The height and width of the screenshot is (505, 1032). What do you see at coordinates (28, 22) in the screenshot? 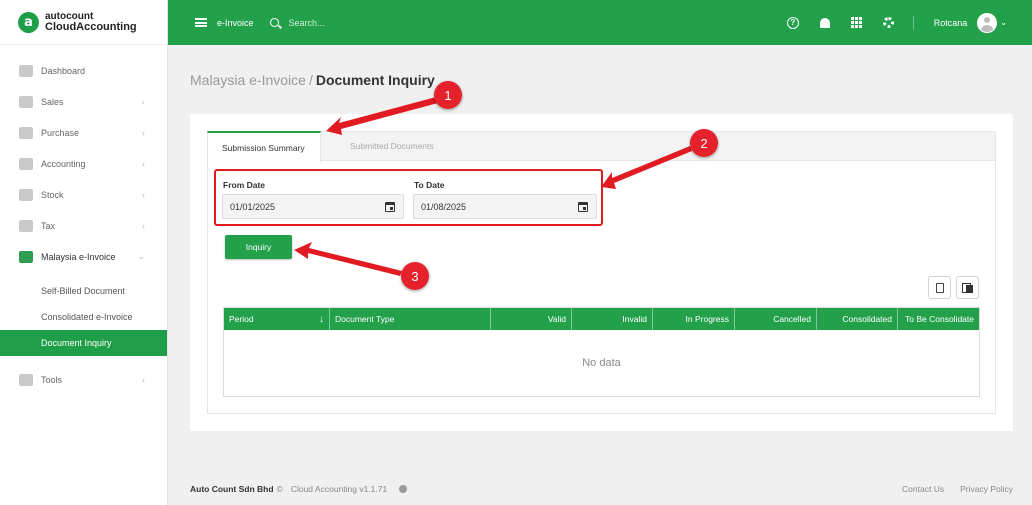
I see `logo-mark-icon: a` at bounding box center [28, 22].